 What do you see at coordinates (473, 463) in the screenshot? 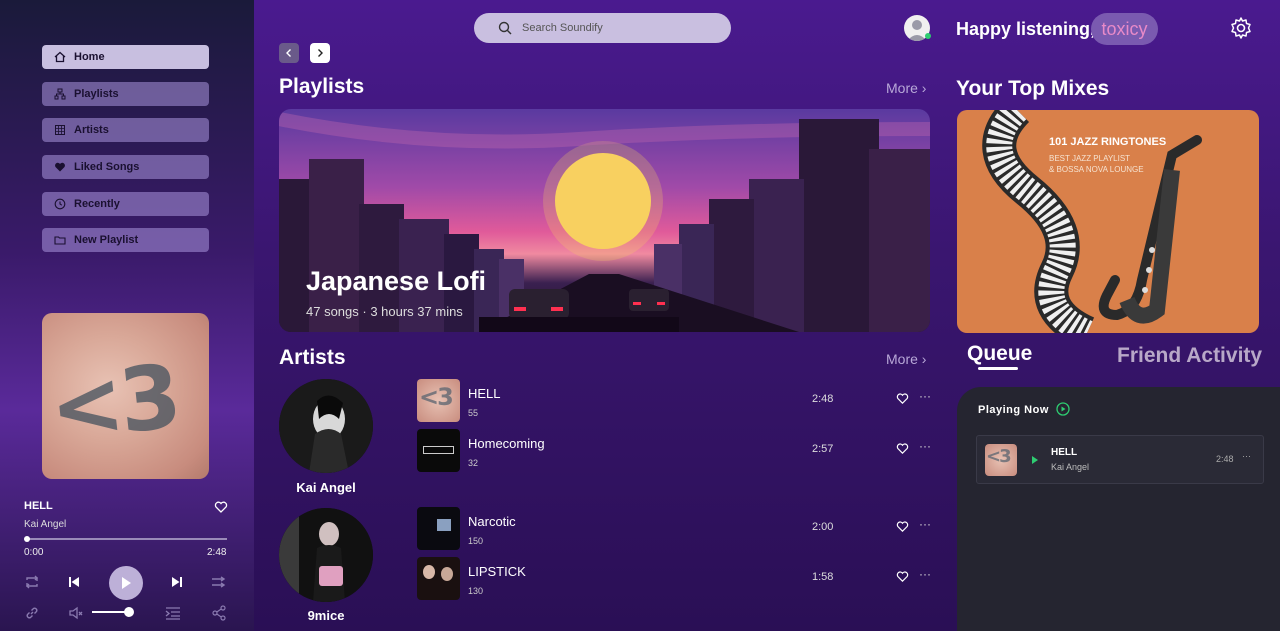
I see `song-plays: 32` at bounding box center [473, 463].